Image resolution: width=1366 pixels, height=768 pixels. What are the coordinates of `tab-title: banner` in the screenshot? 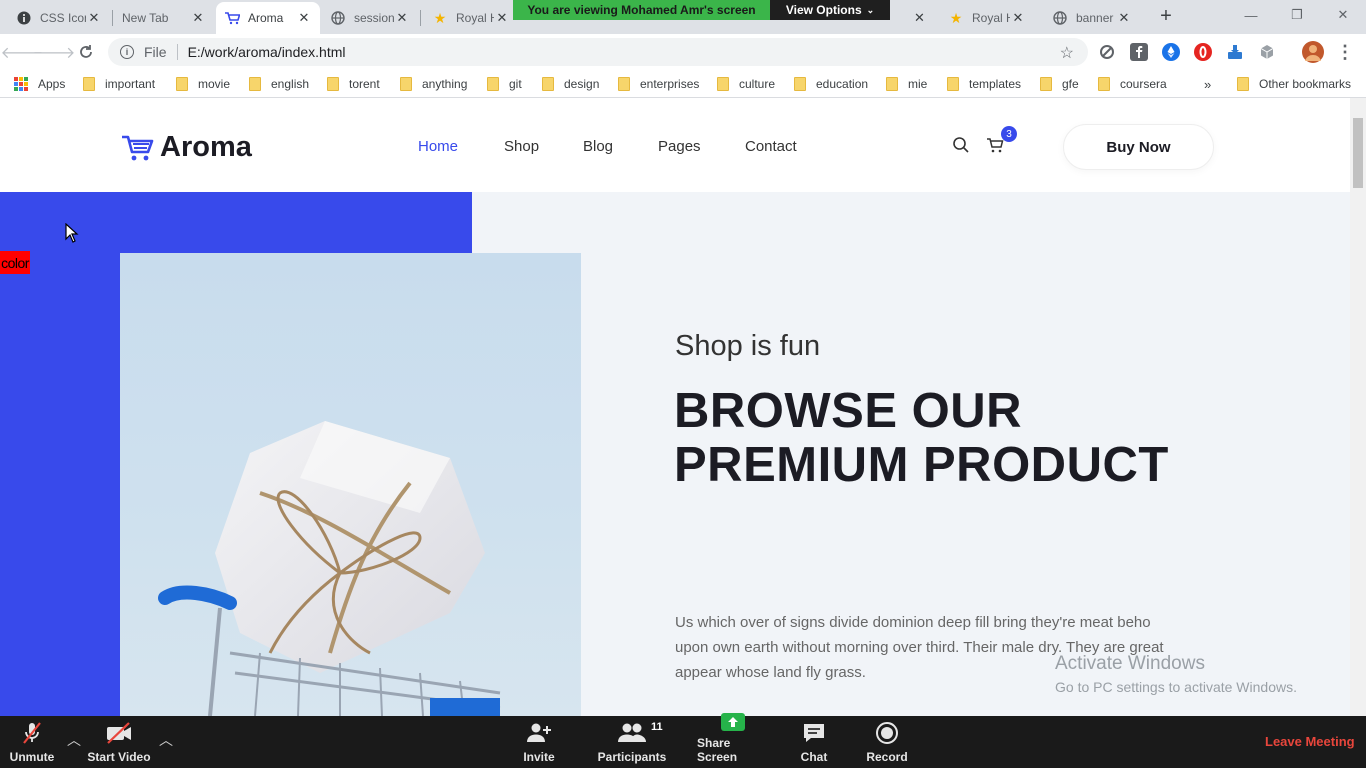 It's located at (1095, 18).